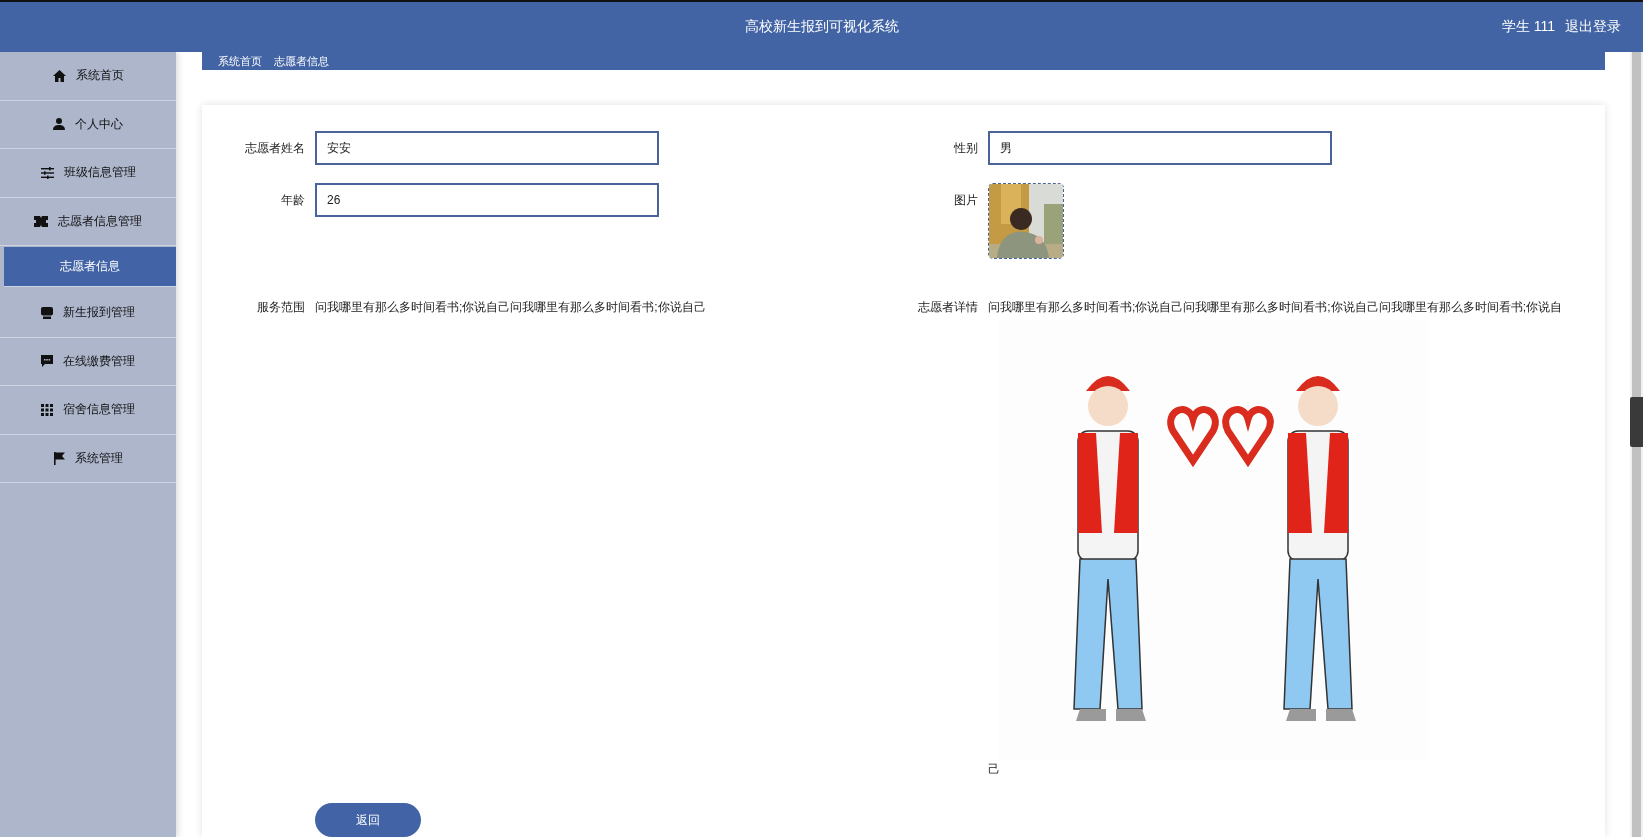 The image size is (1643, 837). What do you see at coordinates (59, 75) in the screenshot?
I see `home-icon` at bounding box center [59, 75].